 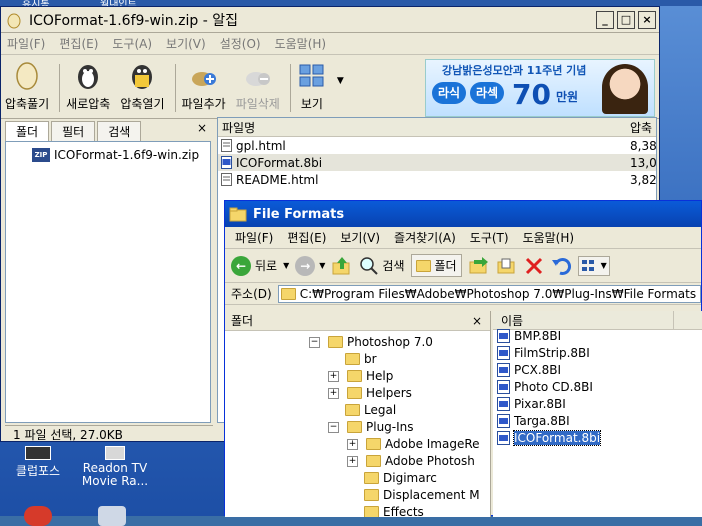 What do you see at coordinates (561, 266) in the screenshot?
I see `undo-button` at bounding box center [561, 266].